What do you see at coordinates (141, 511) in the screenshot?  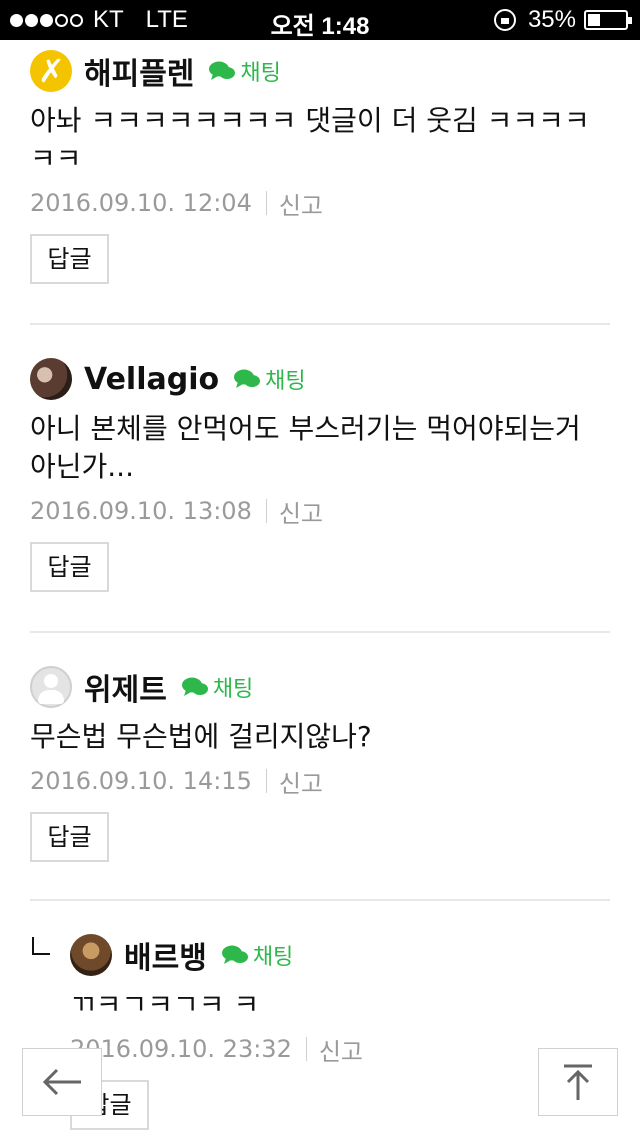 I see `comment-date: 2016.09.10. 13:08` at bounding box center [141, 511].